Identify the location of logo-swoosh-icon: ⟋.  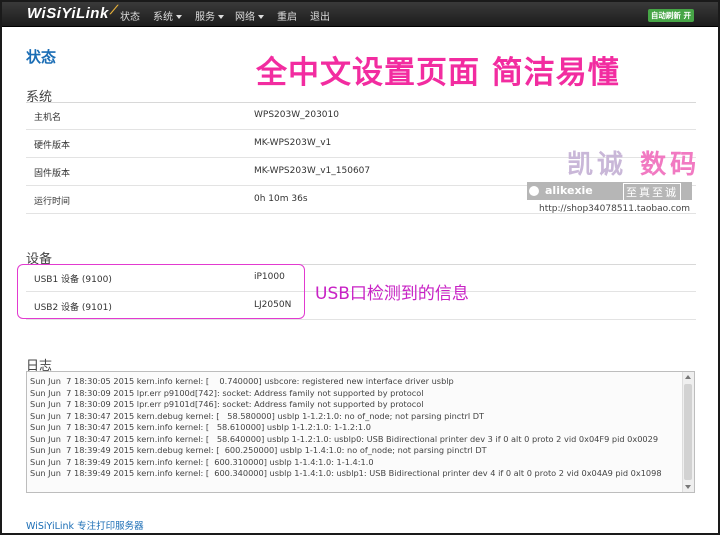
(114, 10).